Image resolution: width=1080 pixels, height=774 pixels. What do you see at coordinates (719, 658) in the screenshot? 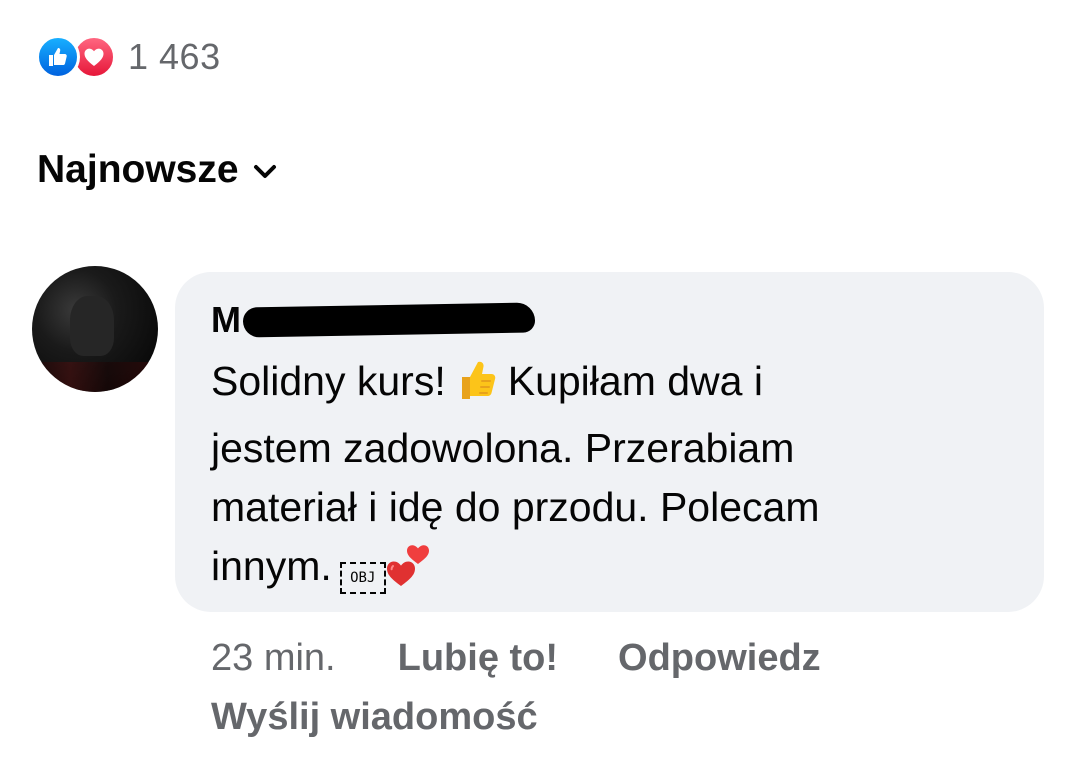
I see `reply-button: Odpowiedz` at bounding box center [719, 658].